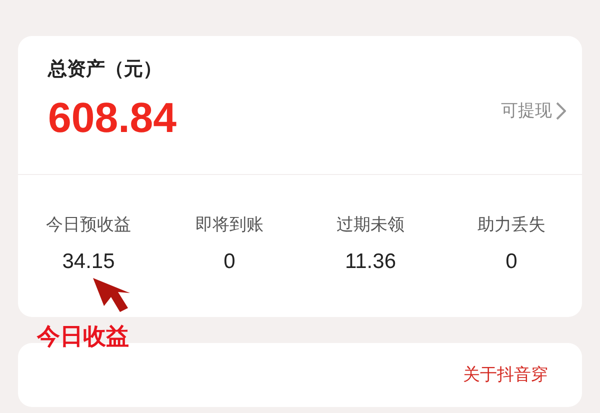  Describe the element at coordinates (230, 225) in the screenshot. I see `stat-label: 即将到账` at that location.